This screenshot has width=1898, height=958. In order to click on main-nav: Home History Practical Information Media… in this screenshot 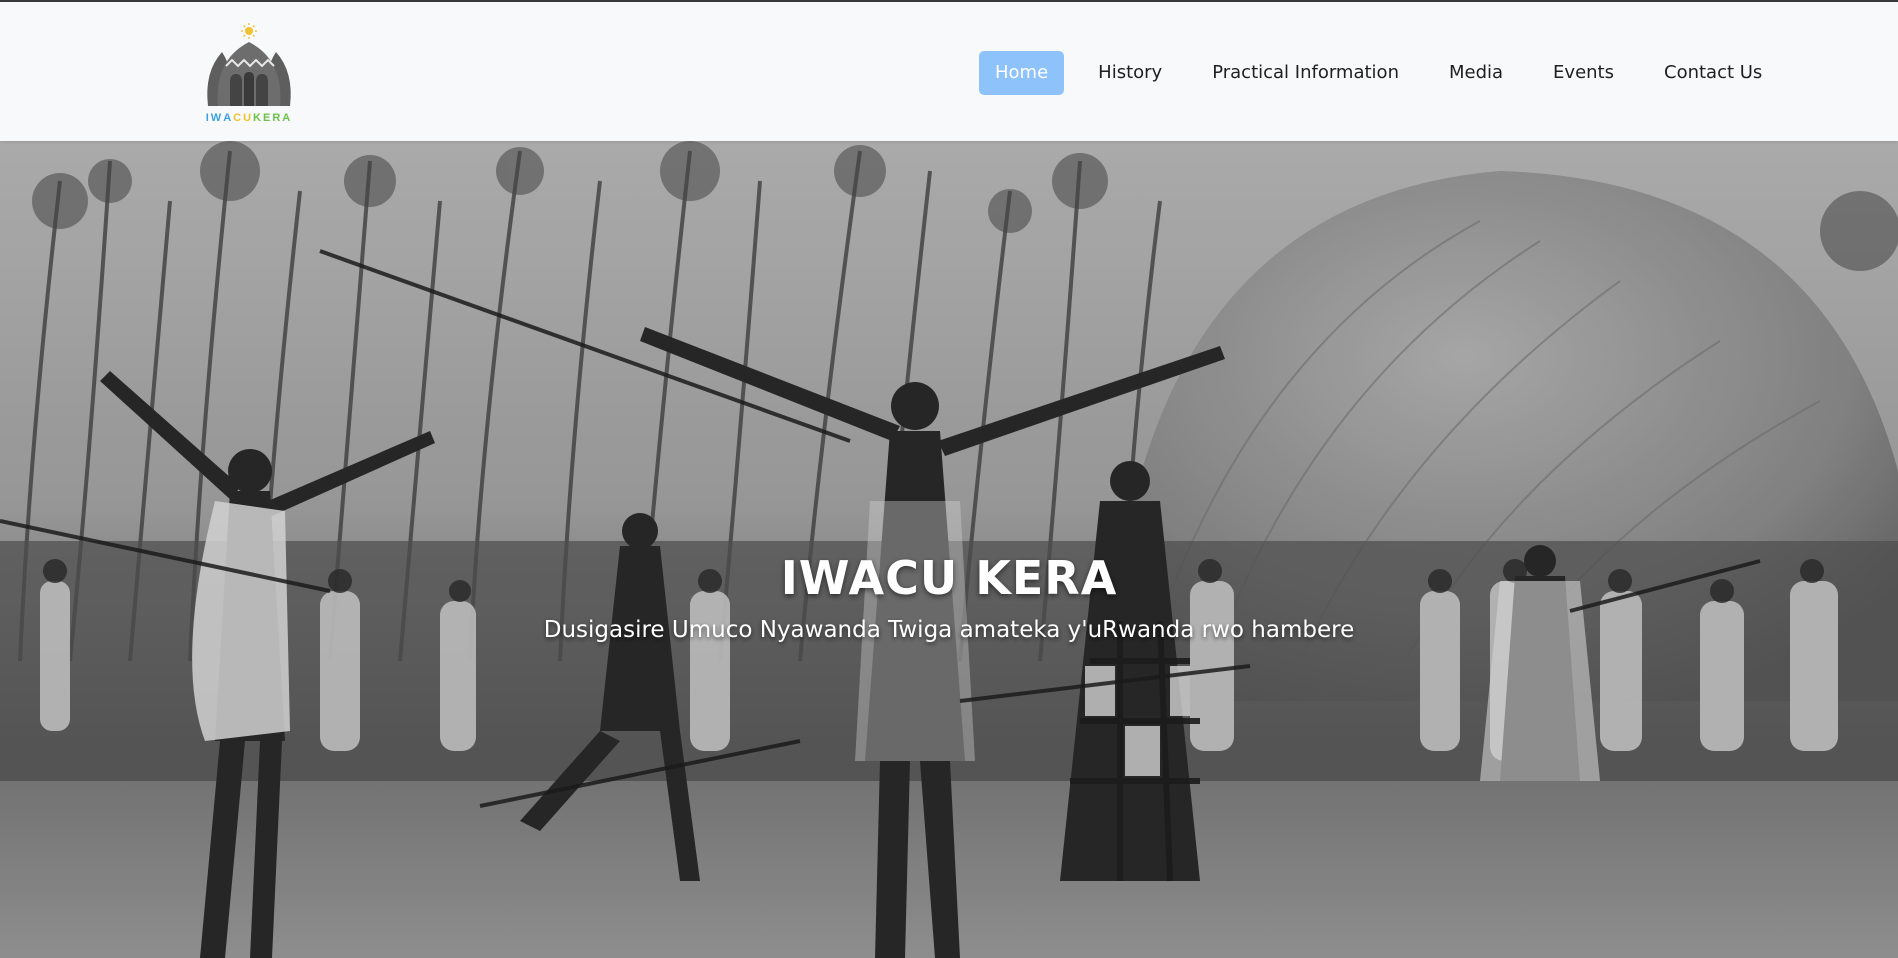, I will do `click(1386, 73)`.